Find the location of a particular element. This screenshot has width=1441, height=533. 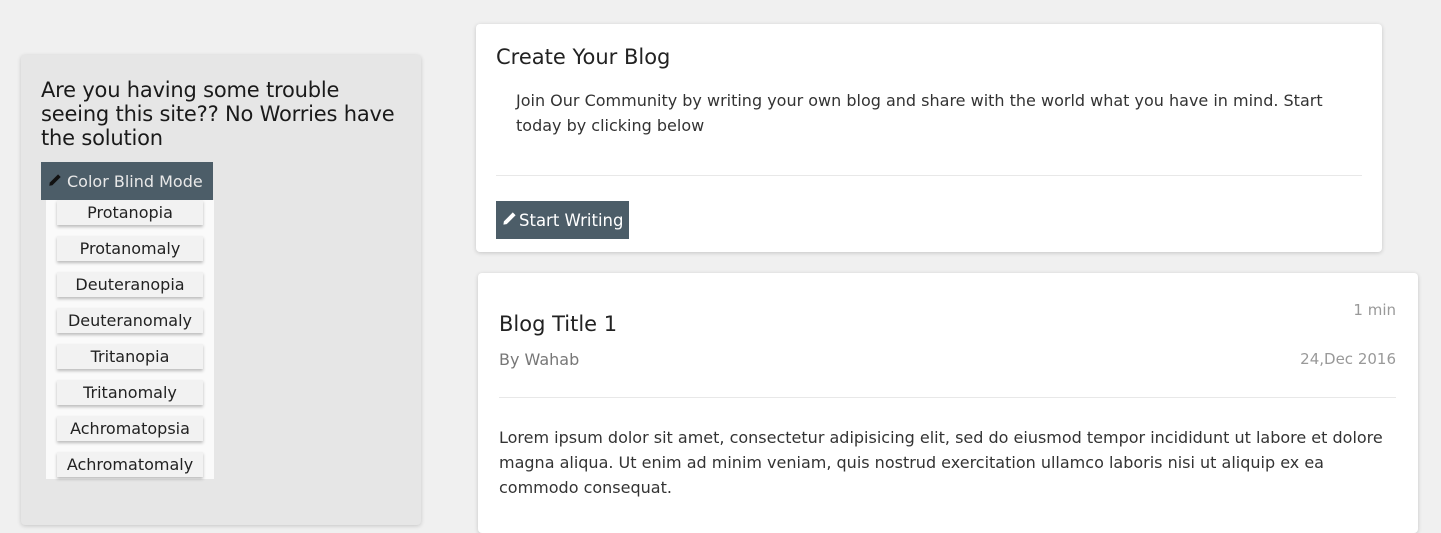

mode-tritanopia: Tritanopia is located at coordinates (130, 356).